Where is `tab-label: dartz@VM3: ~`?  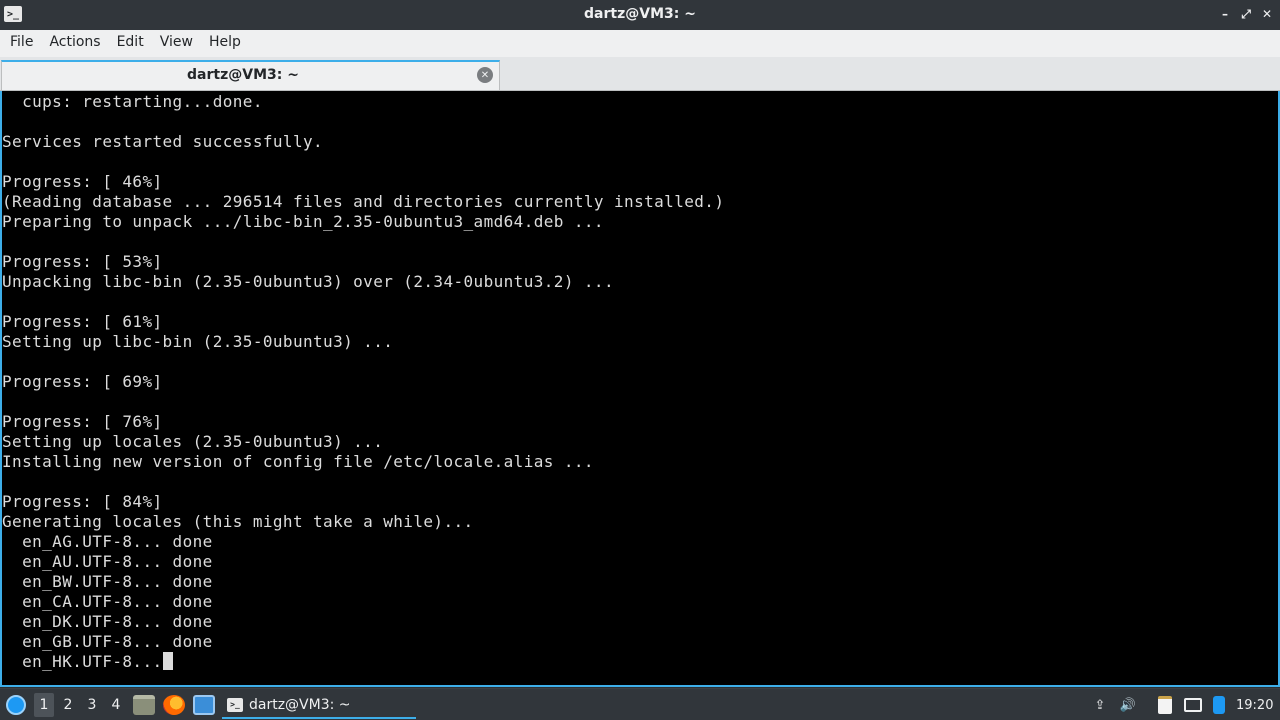 tab-label: dartz@VM3: ~ is located at coordinates (243, 75).